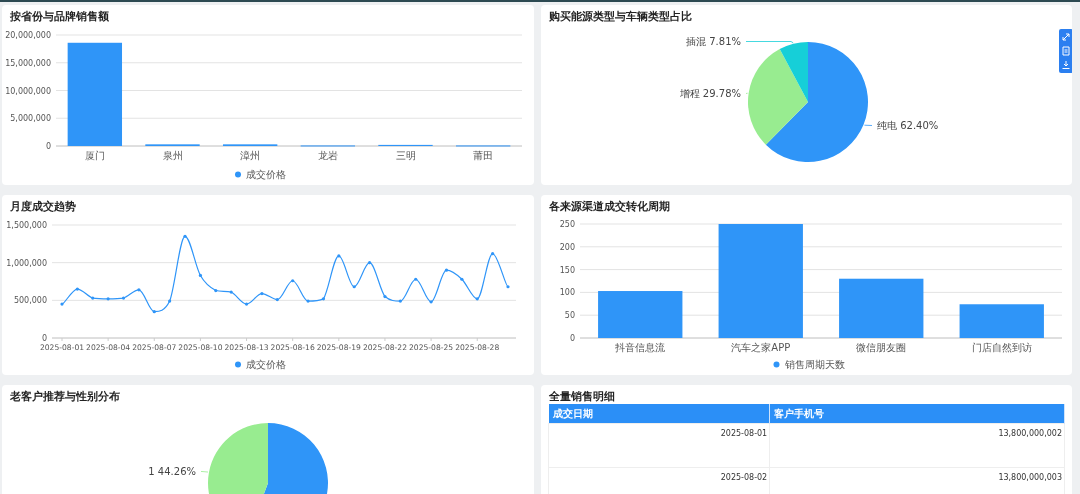 Image resolution: width=1080 pixels, height=494 pixels. I want to click on axis-label: 10,000,000, so click(28, 91).